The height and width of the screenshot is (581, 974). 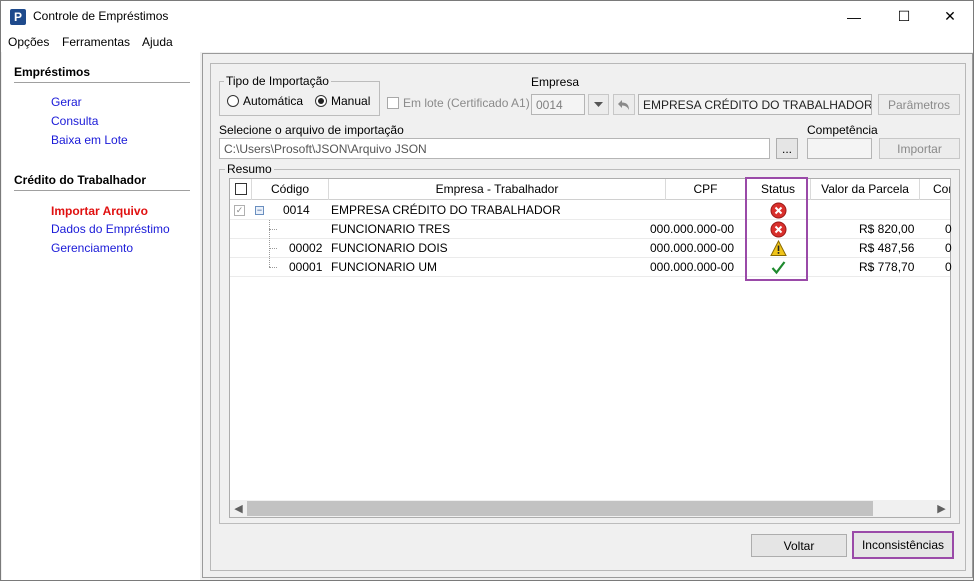 I want to click on em-lote-checkbox-box, so click(x=393, y=103).